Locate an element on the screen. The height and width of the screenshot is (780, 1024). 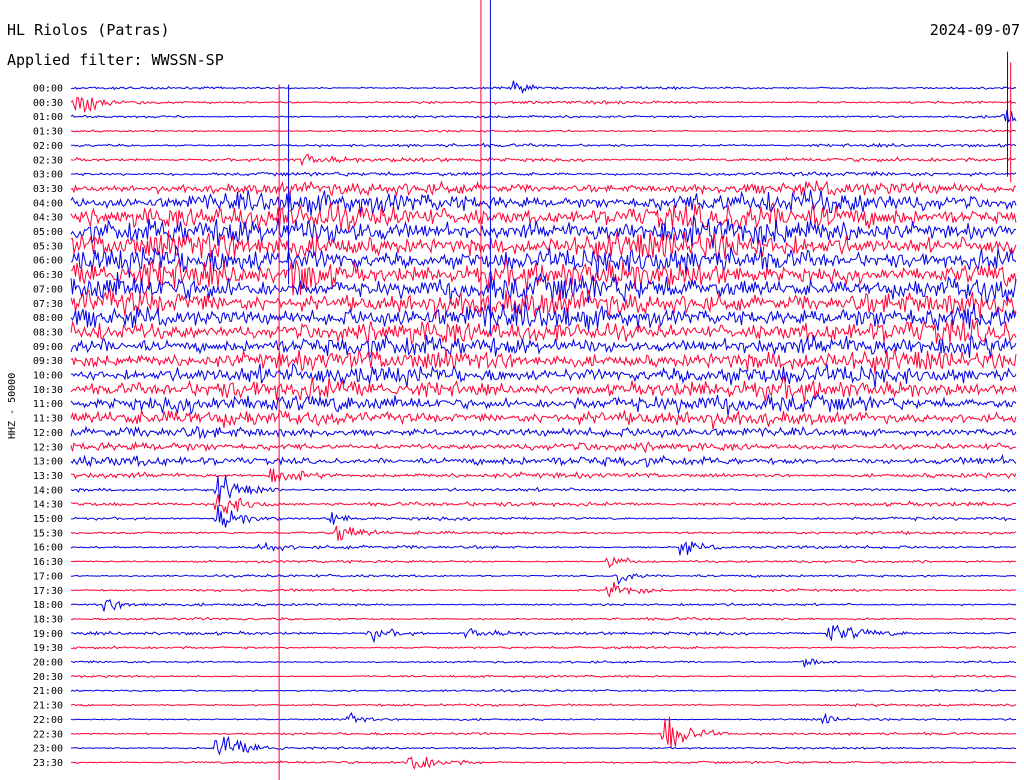
time-tick-label: 12:30 is located at coordinates (48, 447).